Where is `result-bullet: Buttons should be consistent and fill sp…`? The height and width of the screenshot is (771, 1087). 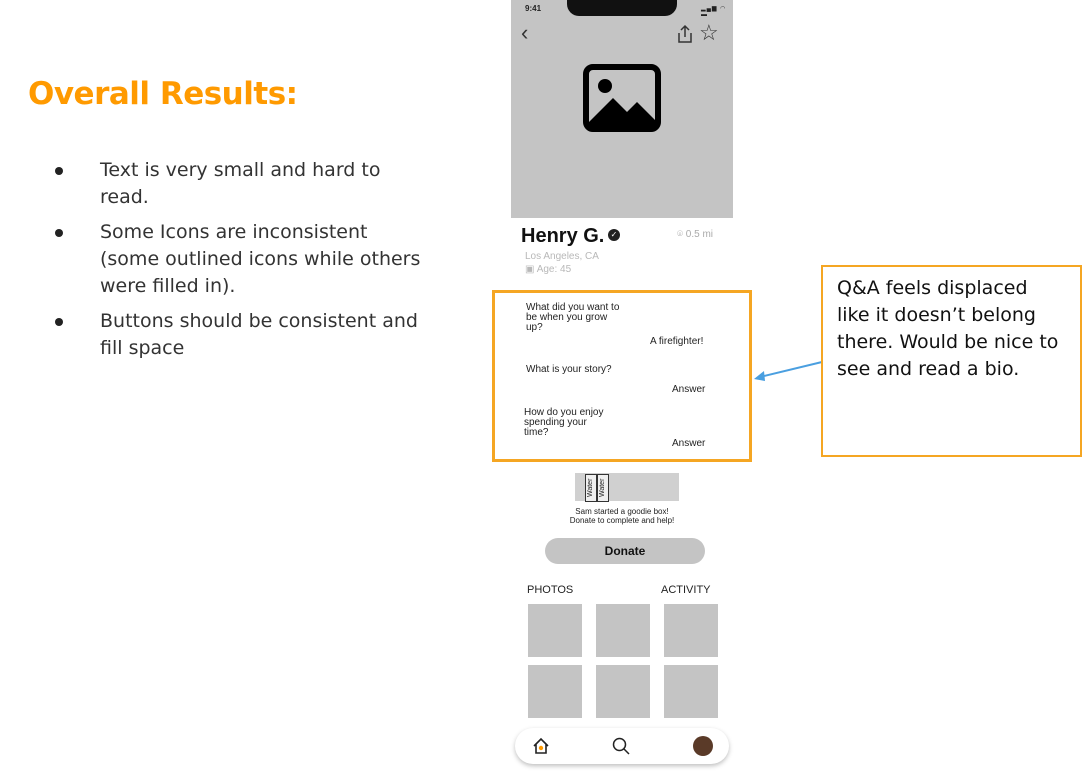 result-bullet: Buttons should be consistent and fill sp… is located at coordinates (242, 335).